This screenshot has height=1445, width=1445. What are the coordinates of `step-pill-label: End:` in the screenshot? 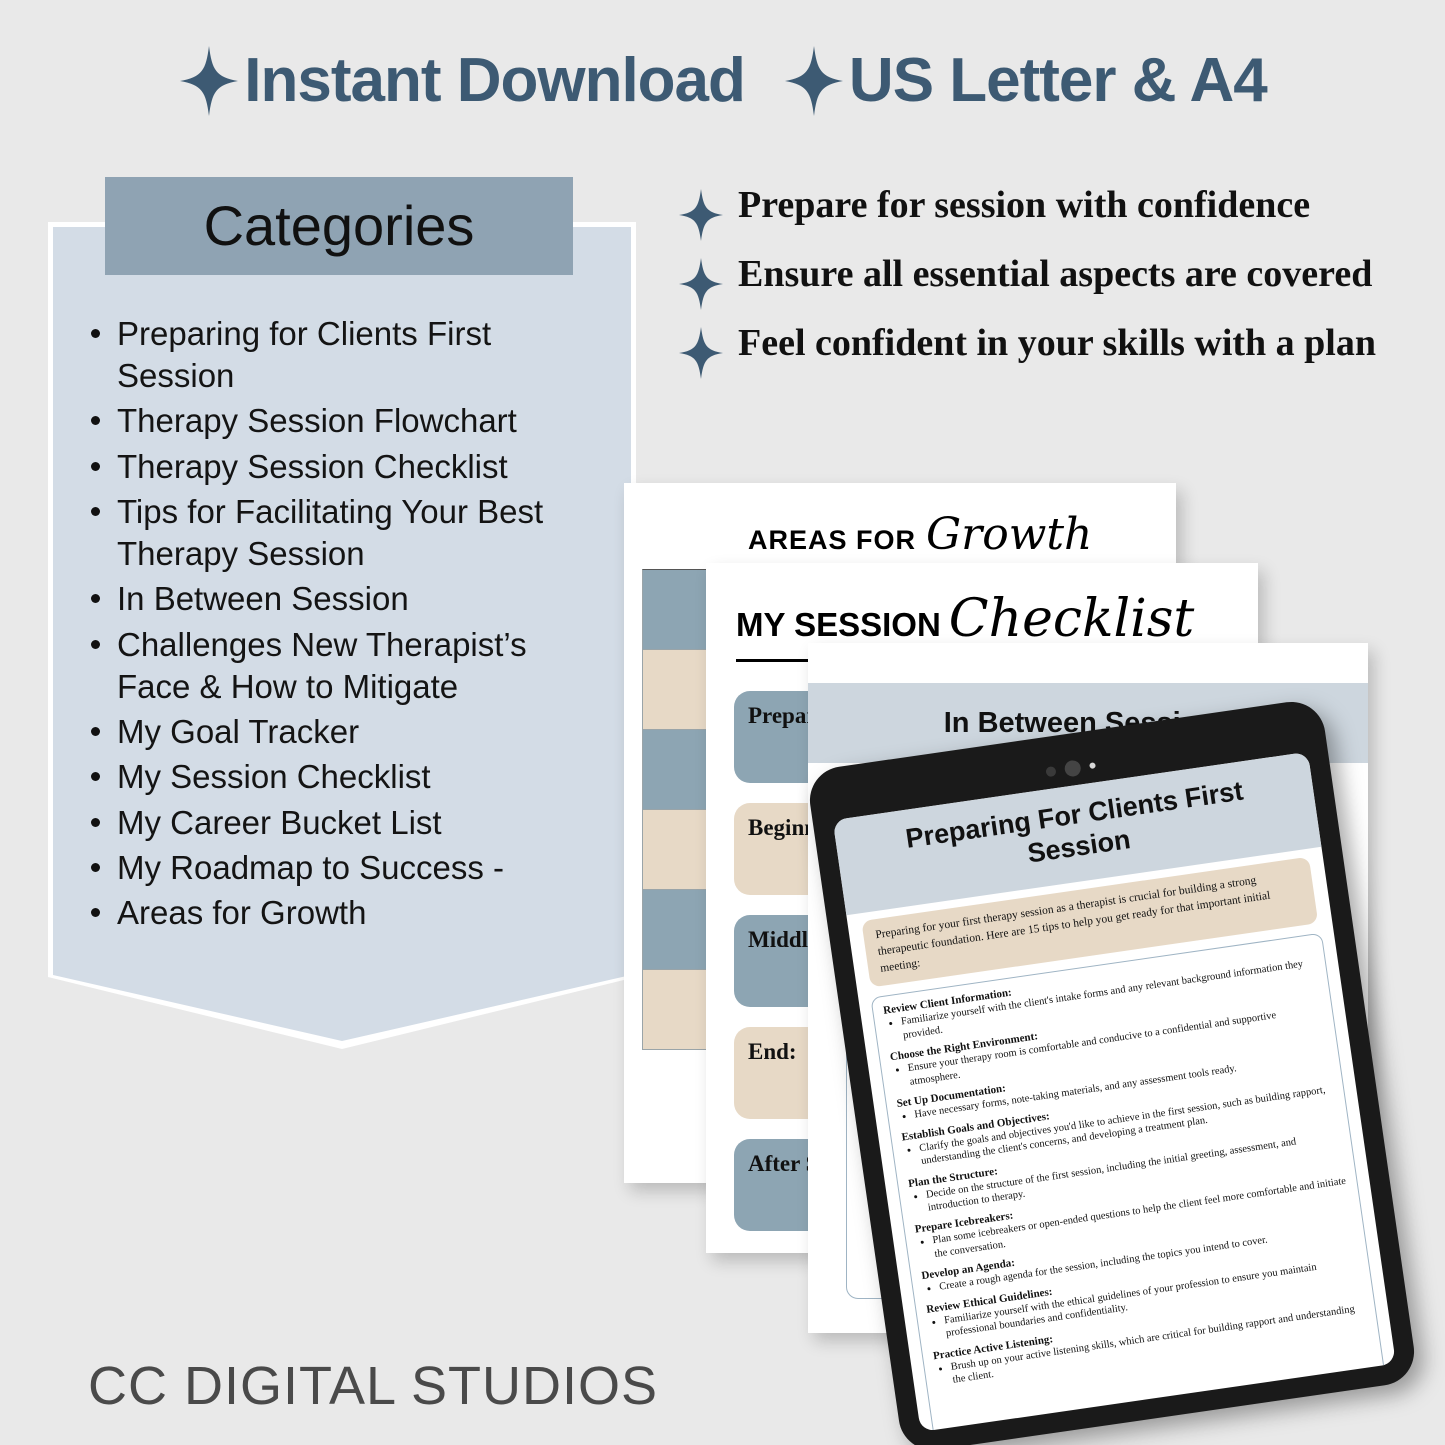 It's located at (772, 1051).